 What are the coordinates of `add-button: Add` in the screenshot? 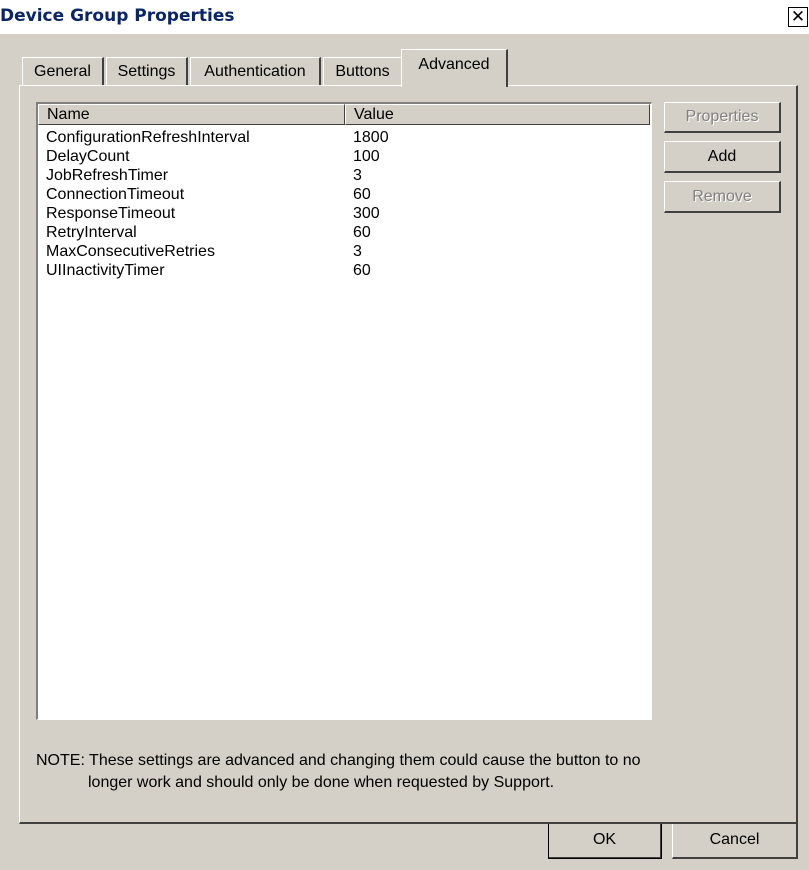 It's located at (722, 157).